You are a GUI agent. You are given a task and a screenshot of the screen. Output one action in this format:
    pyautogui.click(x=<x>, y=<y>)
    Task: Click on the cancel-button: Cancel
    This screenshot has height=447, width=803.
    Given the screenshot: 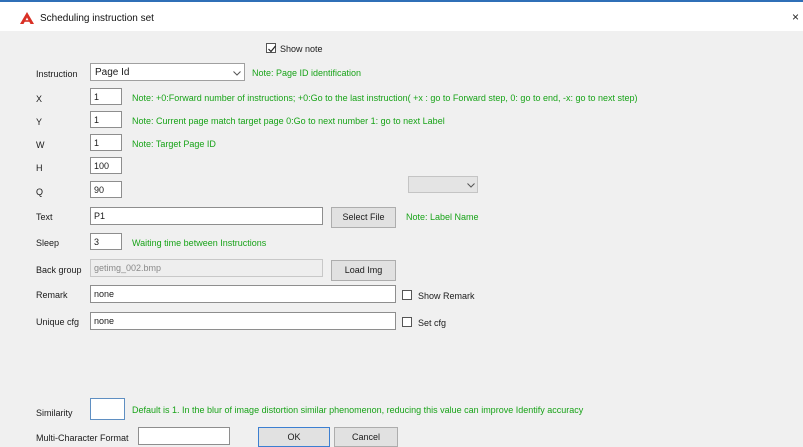 What is the action you would take?
    pyautogui.click(x=366, y=437)
    